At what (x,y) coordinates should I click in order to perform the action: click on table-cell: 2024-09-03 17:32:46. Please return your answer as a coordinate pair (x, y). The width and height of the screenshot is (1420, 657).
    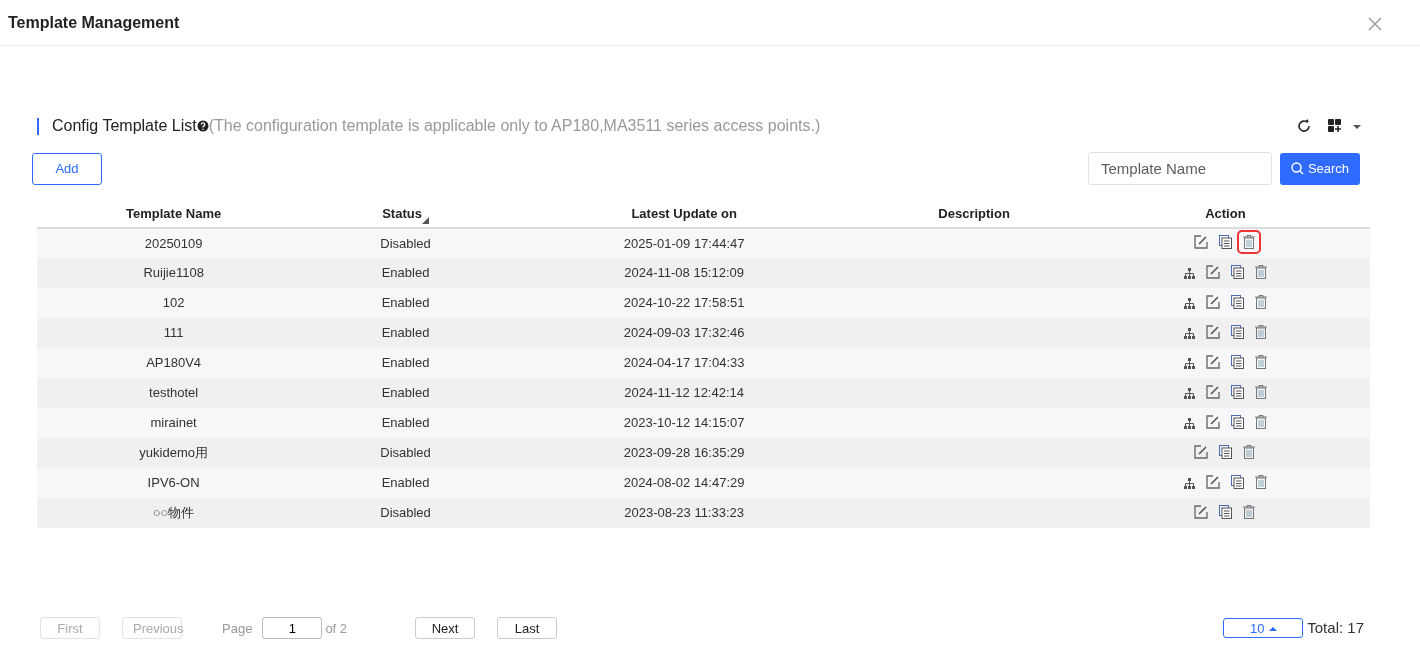
    Looking at the image, I should click on (684, 333).